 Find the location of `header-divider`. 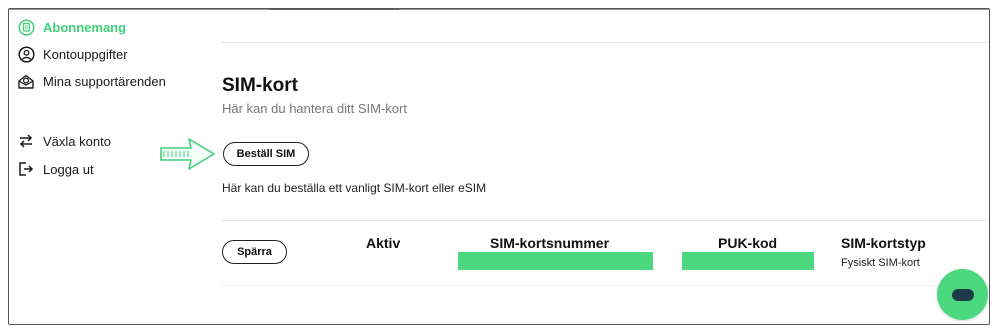

header-divider is located at coordinates (605, 42).